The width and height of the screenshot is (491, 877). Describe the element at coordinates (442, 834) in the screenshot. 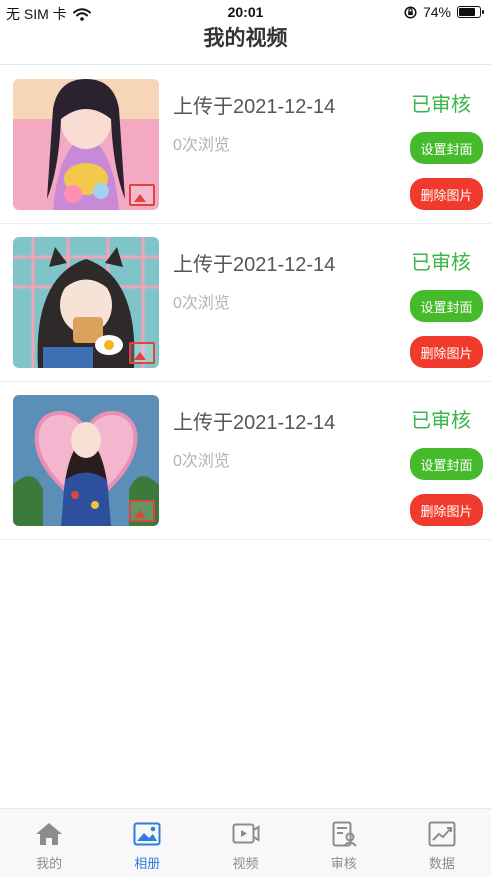

I see `chart-icon` at that location.